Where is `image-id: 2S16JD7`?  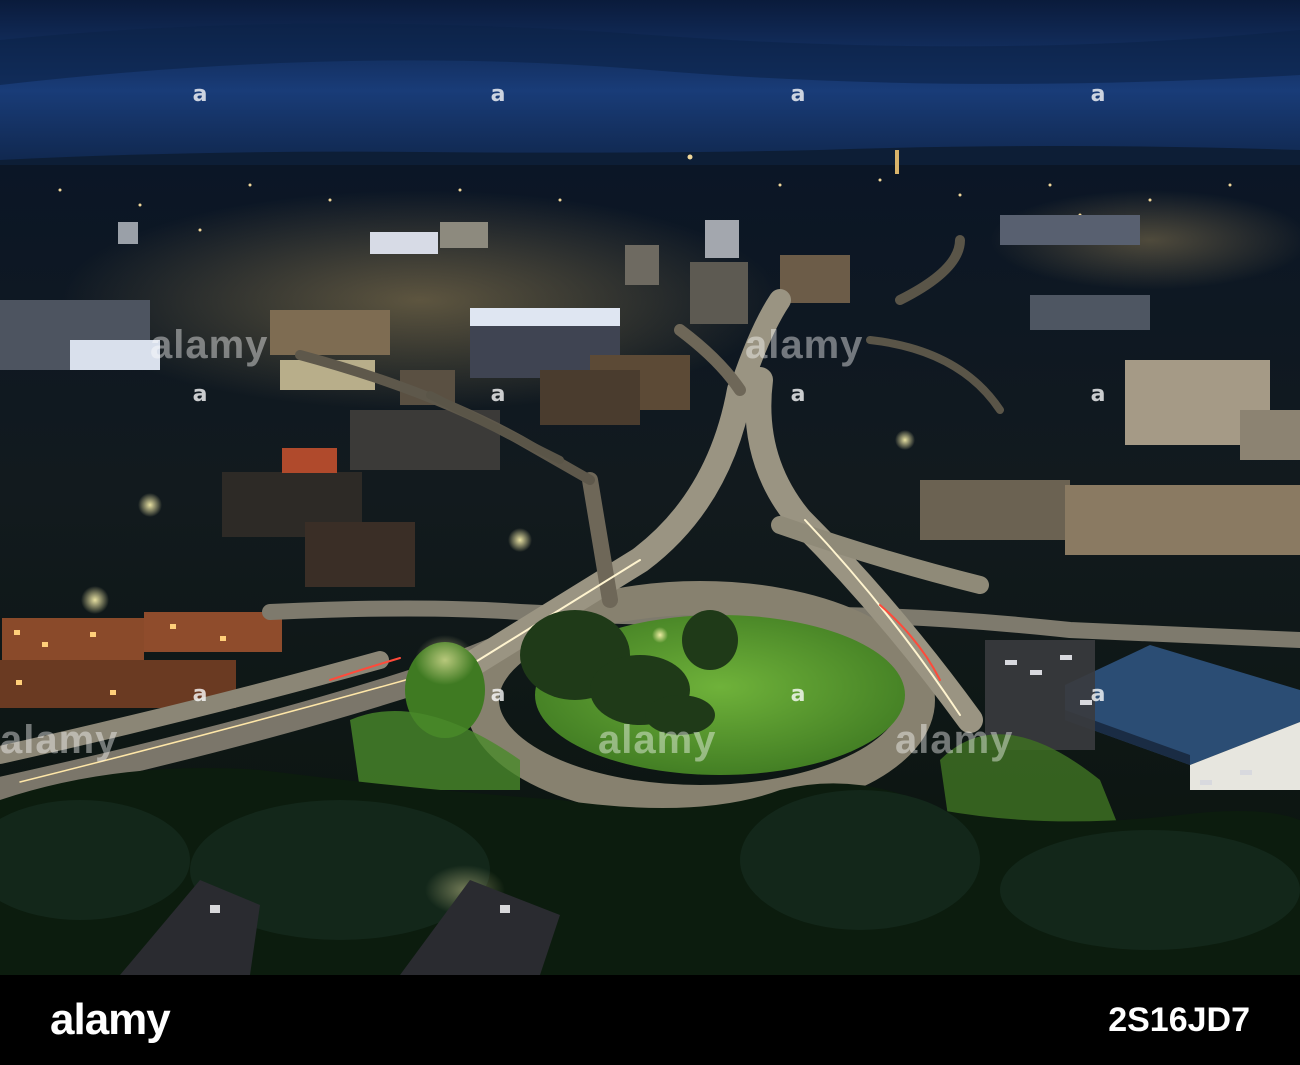
image-id: 2S16JD7 is located at coordinates (1179, 1020).